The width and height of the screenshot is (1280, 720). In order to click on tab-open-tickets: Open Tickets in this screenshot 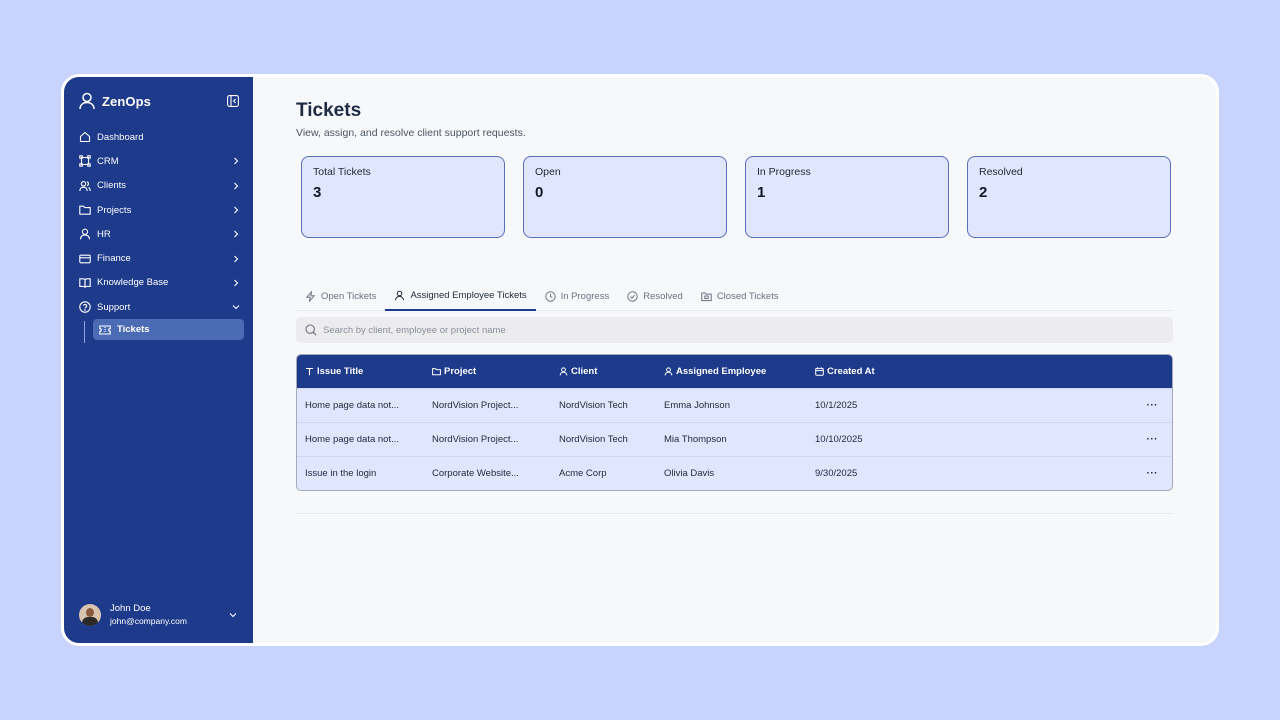, I will do `click(340, 296)`.